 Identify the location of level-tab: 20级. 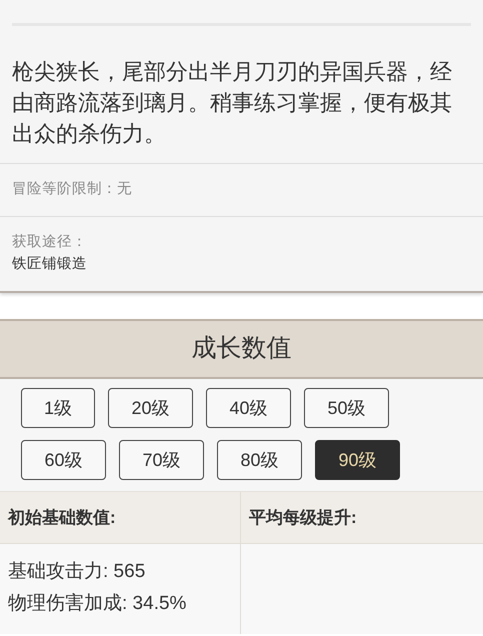
(150, 408).